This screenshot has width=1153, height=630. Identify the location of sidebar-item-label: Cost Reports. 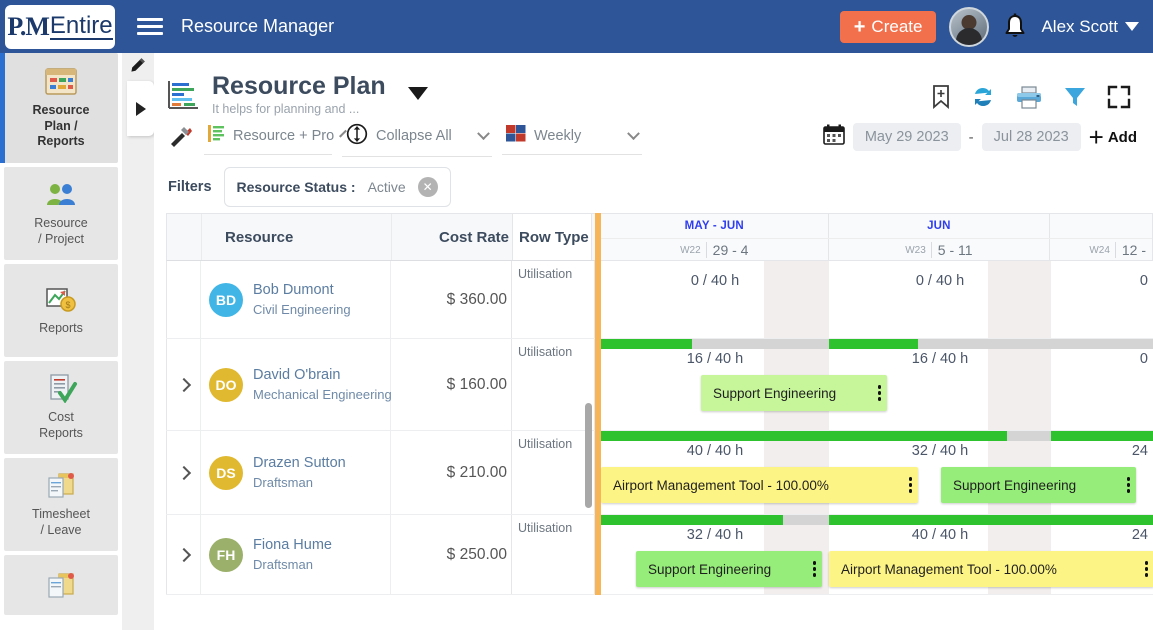
(61, 425).